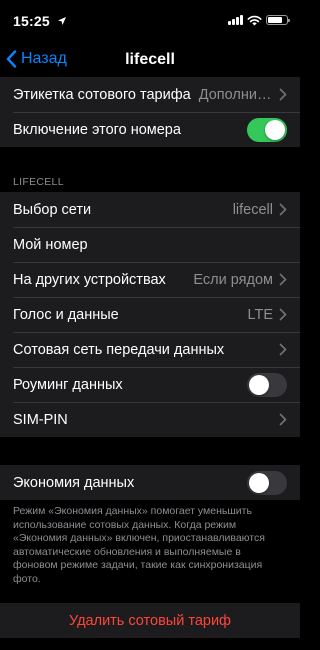 This screenshot has width=320, height=650. I want to click on row-label: SIM-PIN, so click(40, 419).